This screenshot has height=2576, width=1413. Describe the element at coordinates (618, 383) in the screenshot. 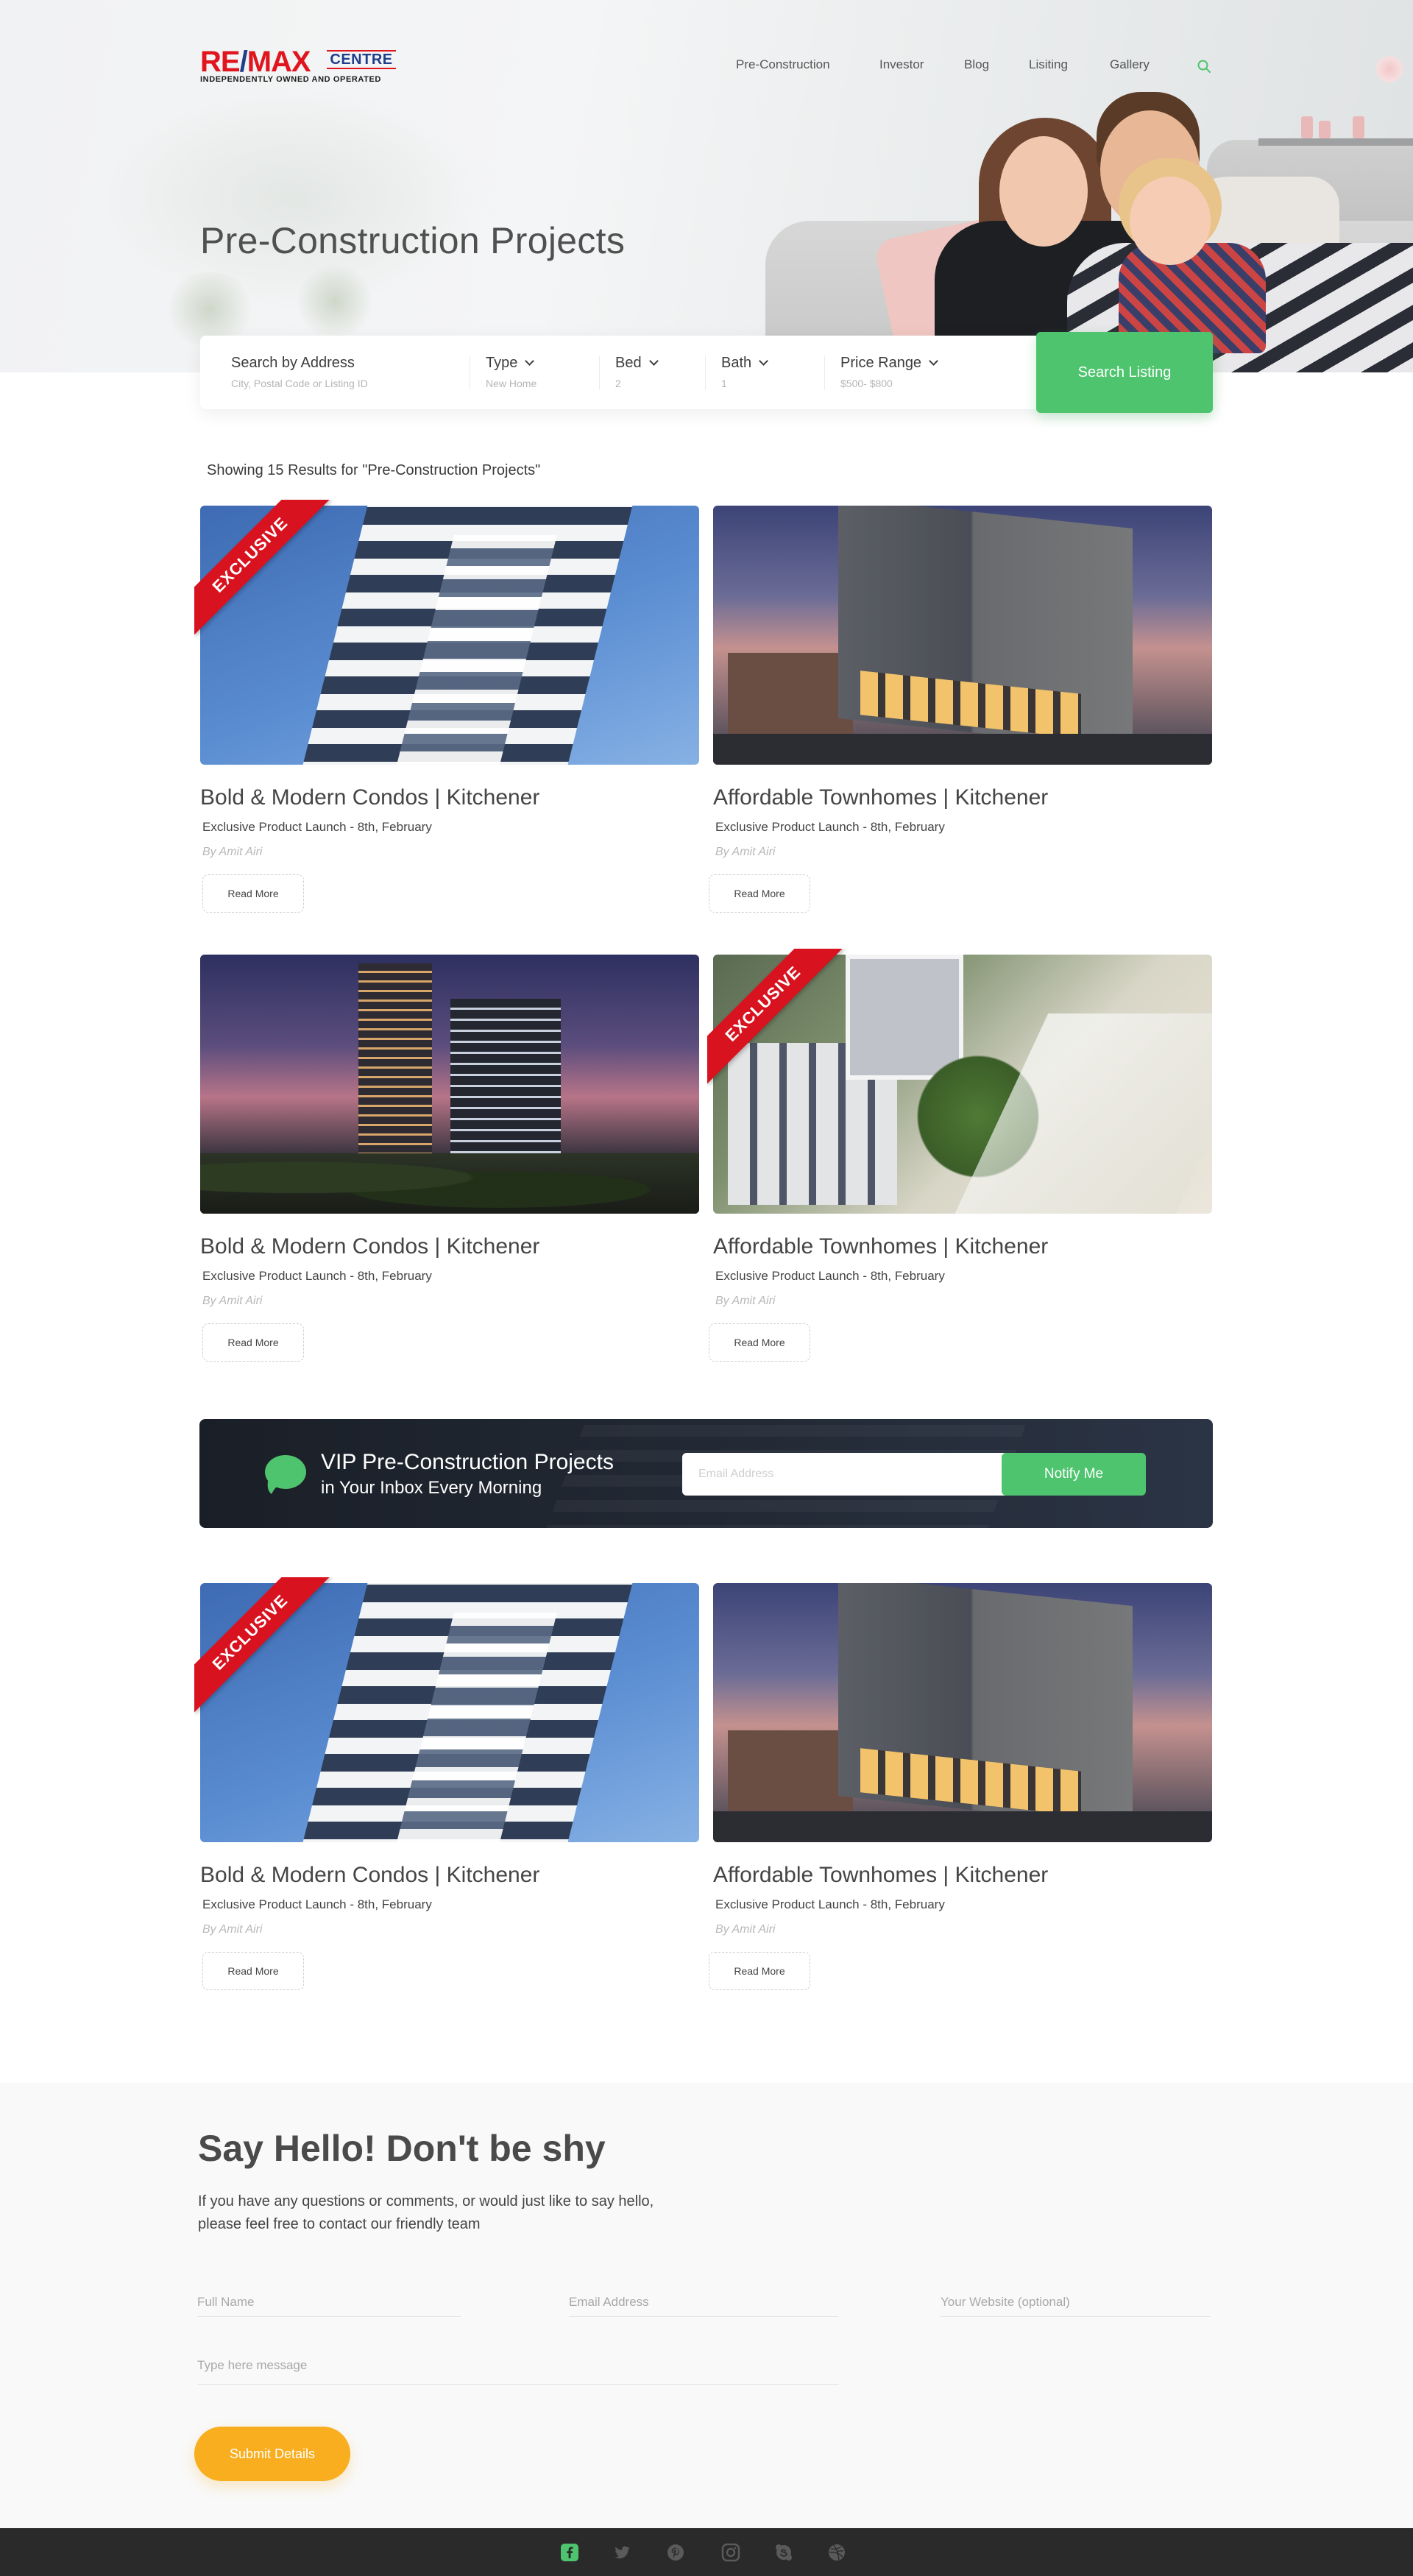

I see `bed-value: 2` at that location.